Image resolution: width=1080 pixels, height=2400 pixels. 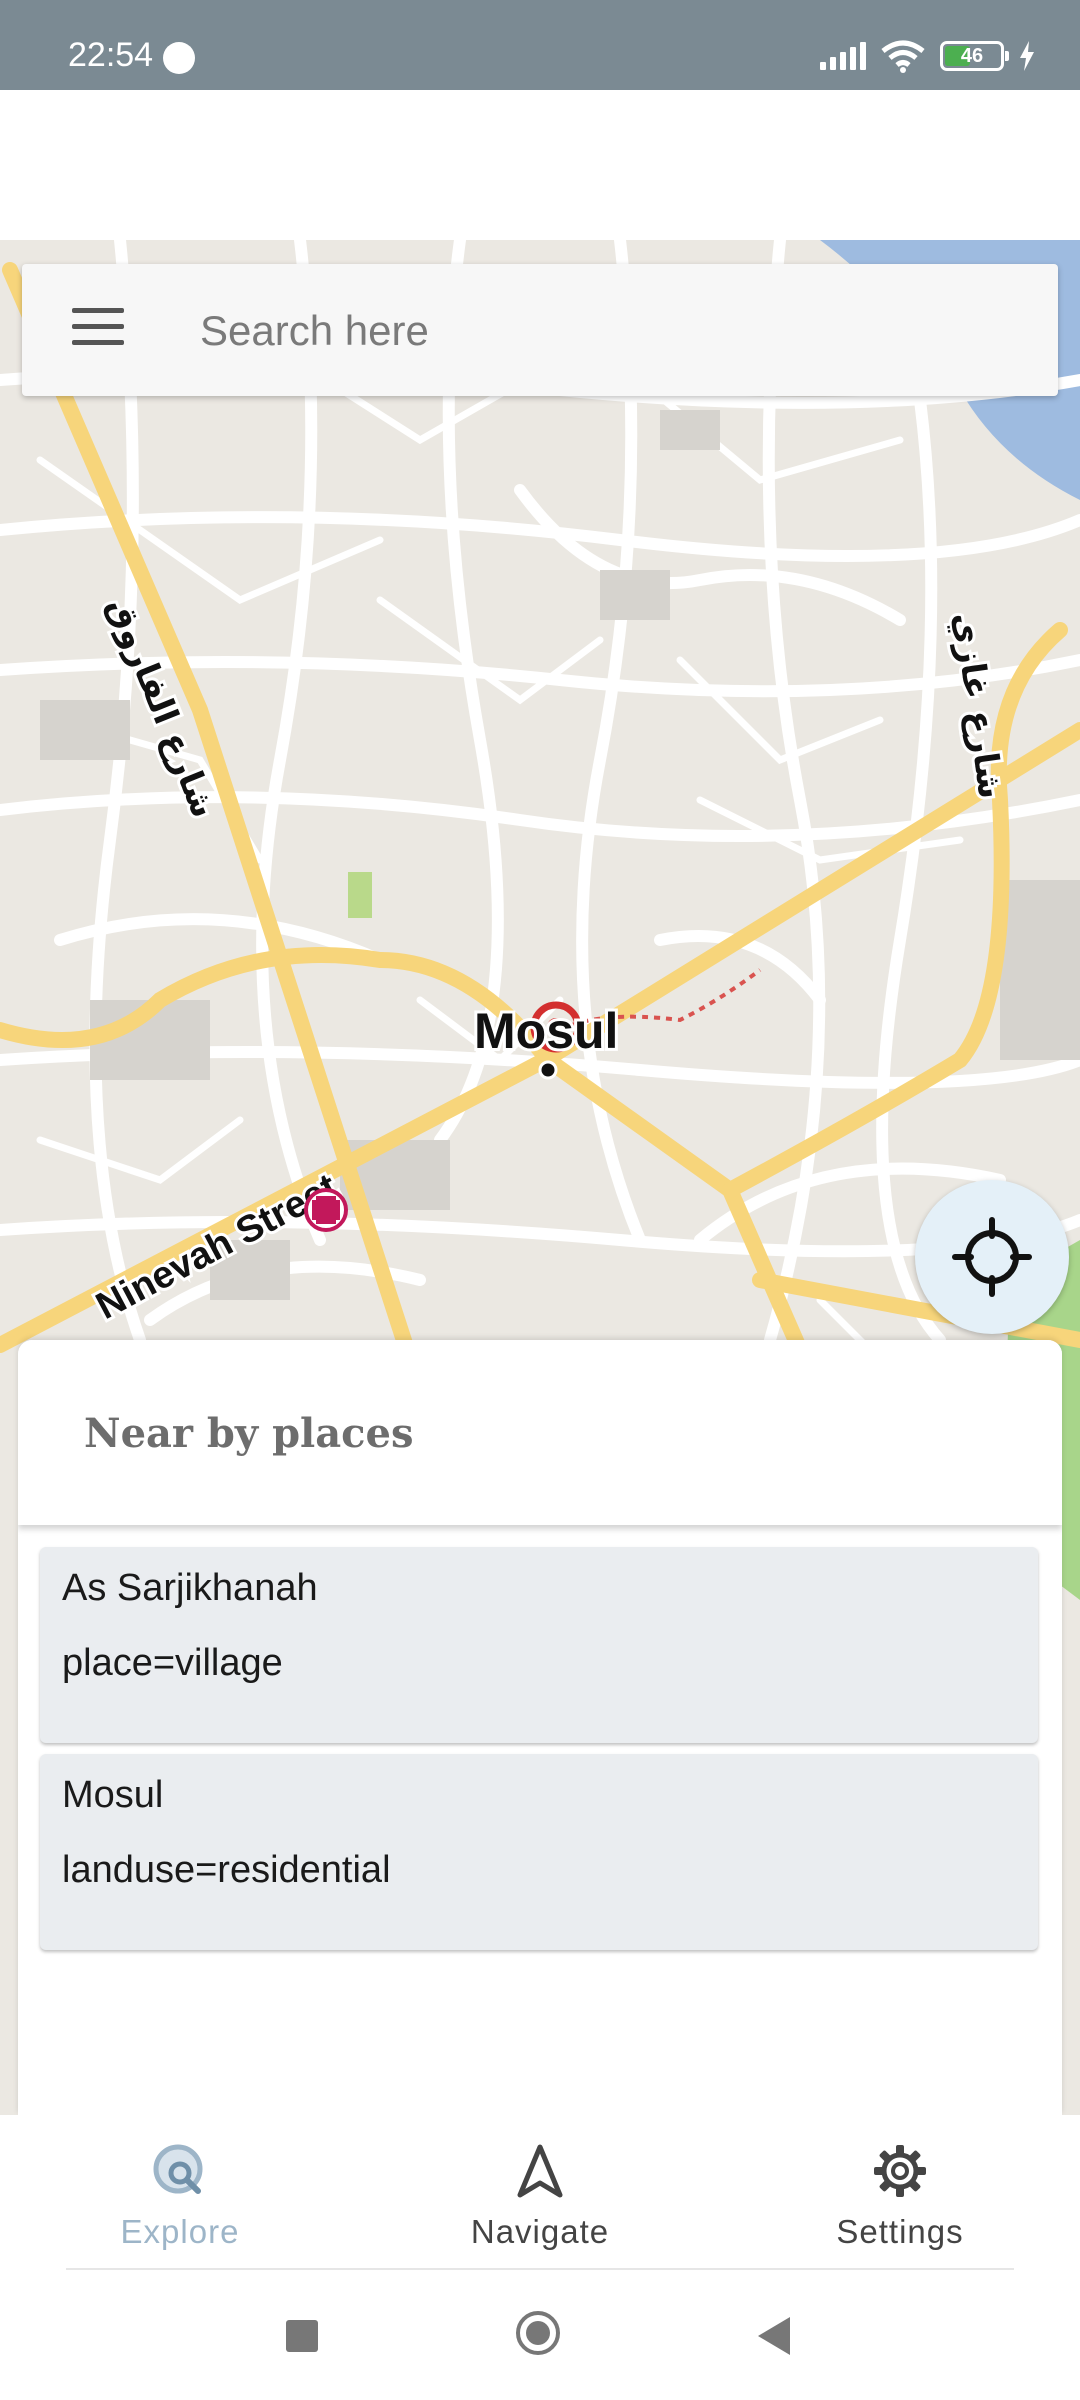 I want to click on park-small, so click(x=360, y=895).